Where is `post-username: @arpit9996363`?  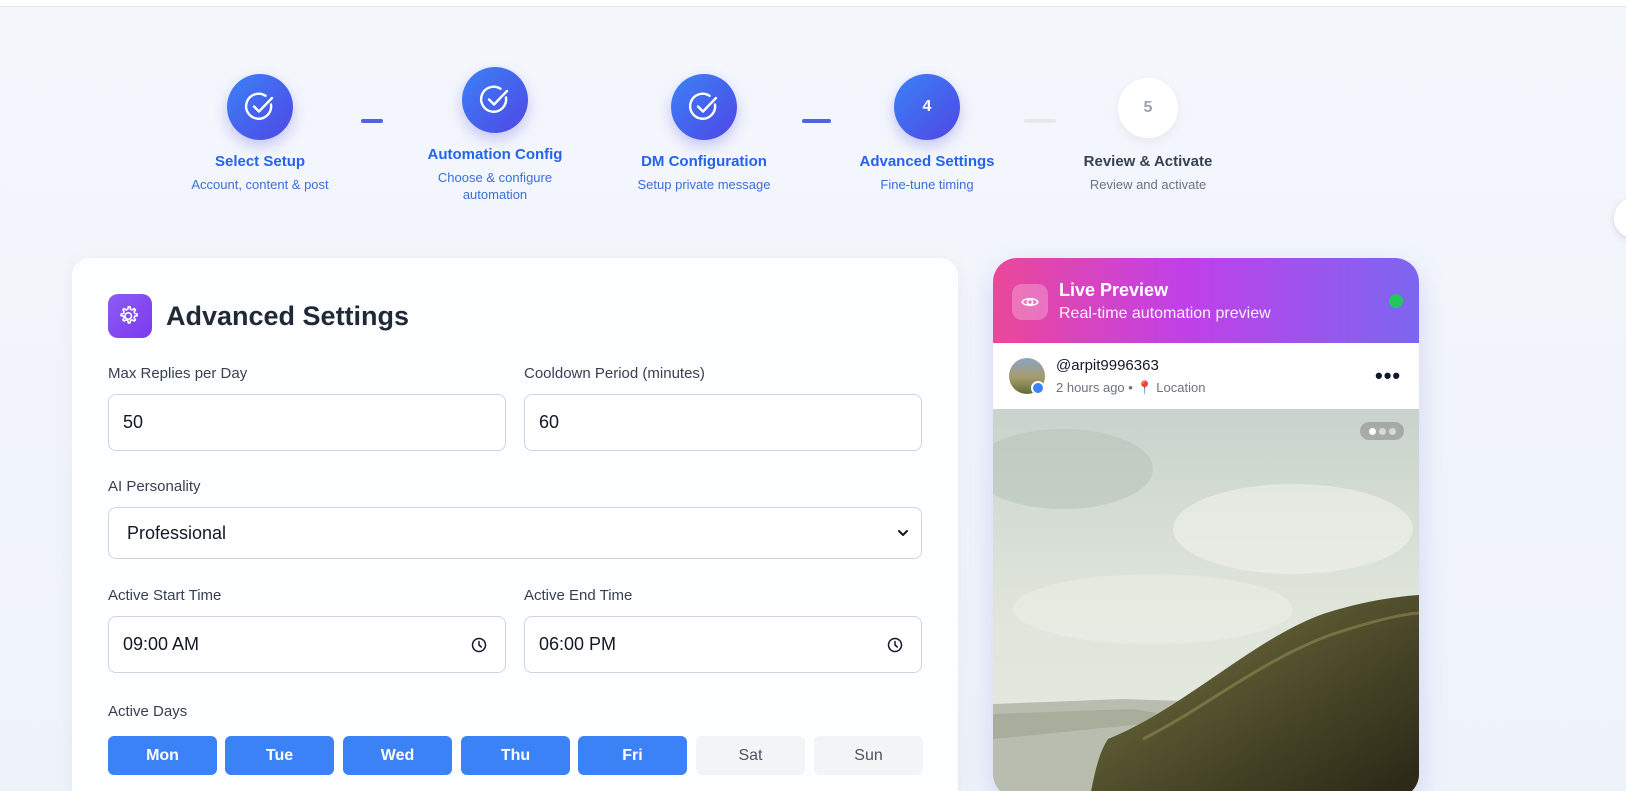
post-username: @arpit9996363 is located at coordinates (1107, 365).